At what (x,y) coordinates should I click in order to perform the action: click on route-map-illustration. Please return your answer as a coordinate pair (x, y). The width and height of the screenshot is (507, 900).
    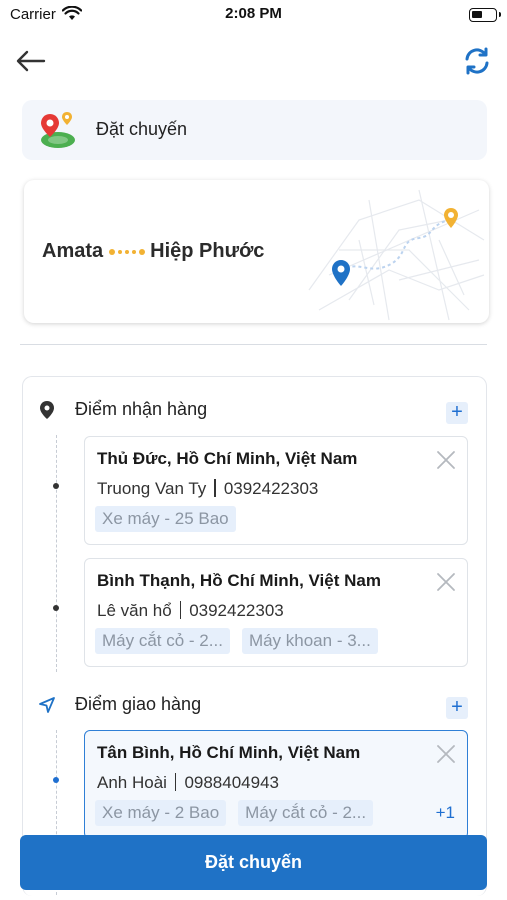
    Looking at the image, I should click on (396, 255).